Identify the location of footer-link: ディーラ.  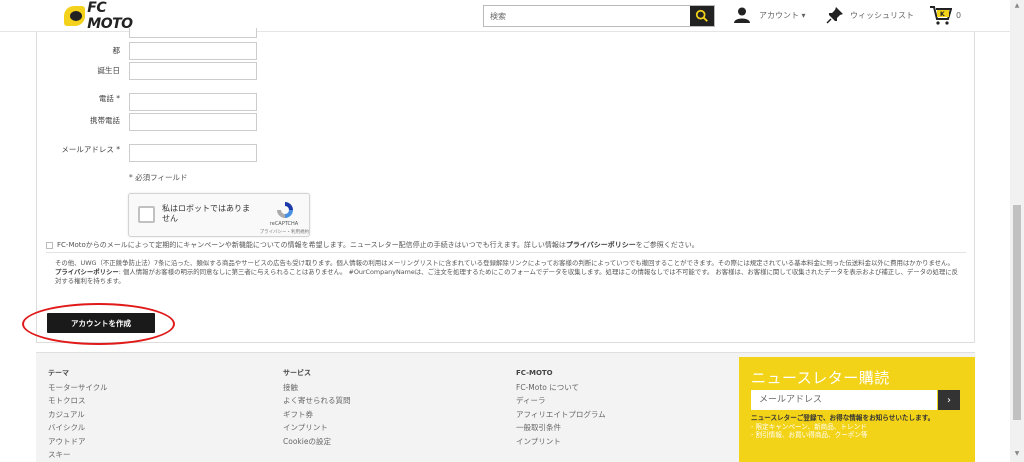
(561, 400).